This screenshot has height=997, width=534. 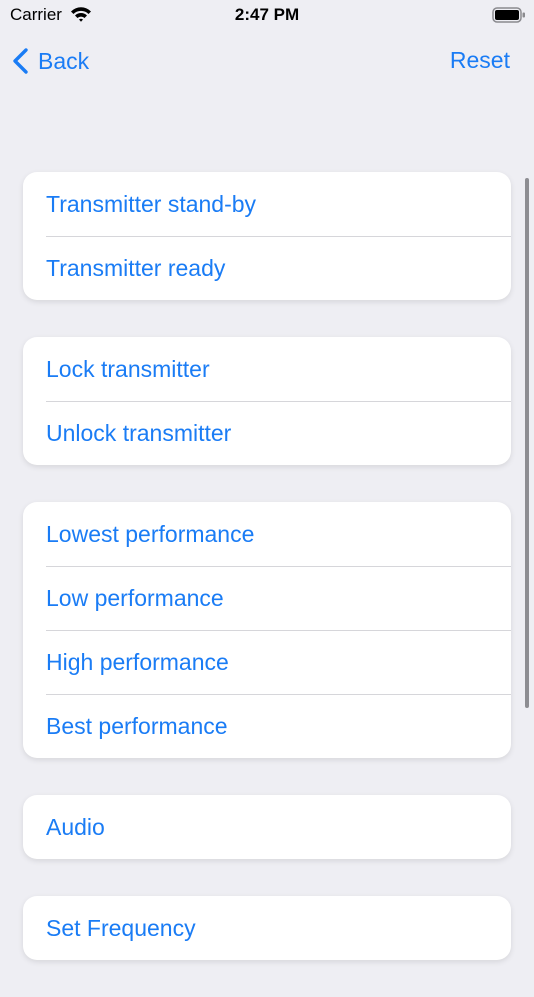 I want to click on low-performance-button: Low performance, so click(x=267, y=598).